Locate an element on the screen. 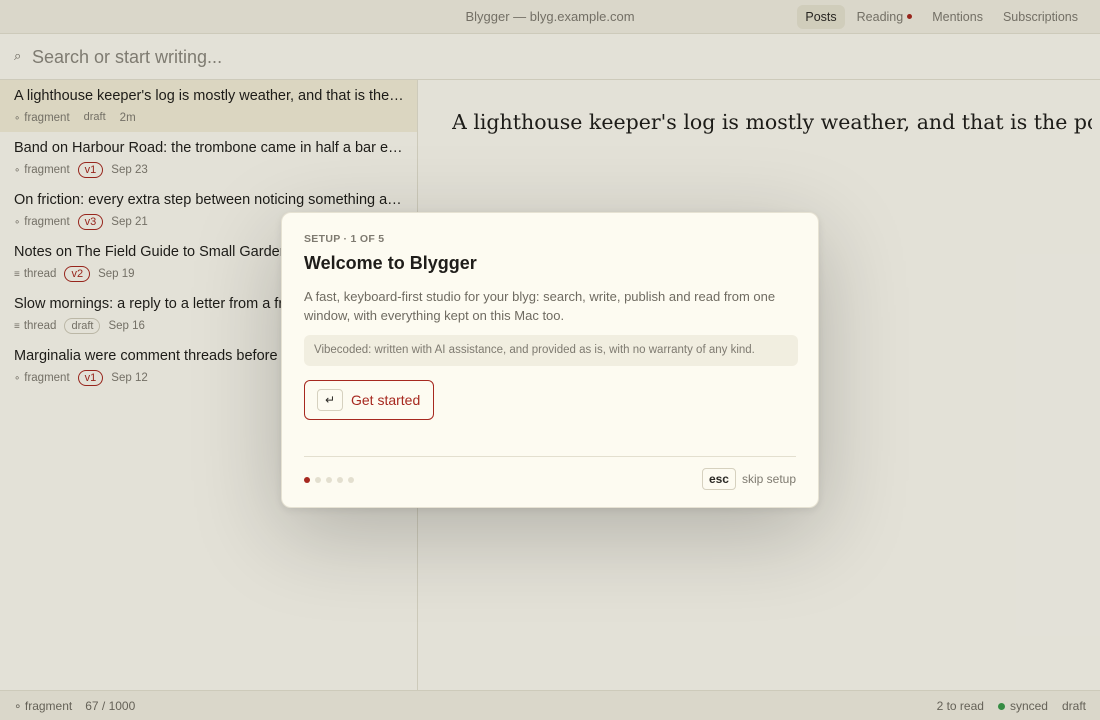 The width and height of the screenshot is (1100, 720). dialog-title: Welcome to Blygger is located at coordinates (390, 263).